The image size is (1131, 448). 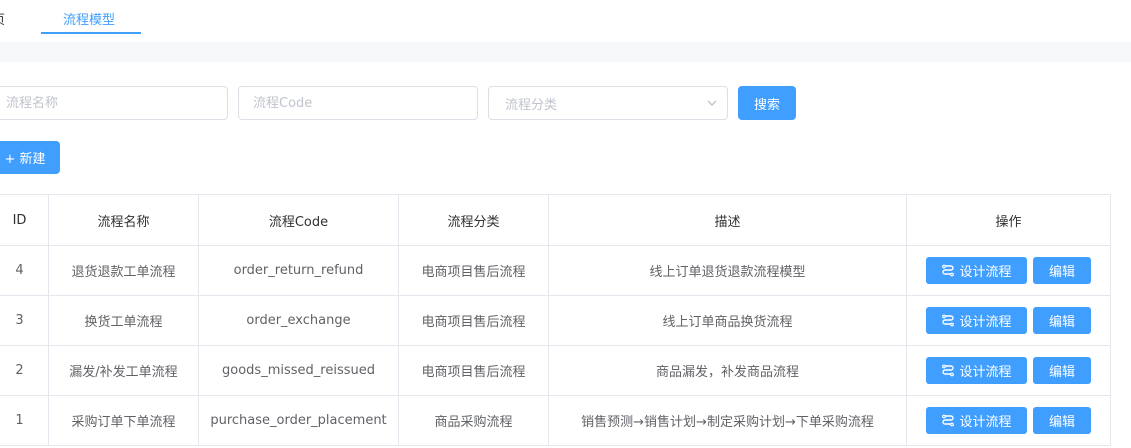 What do you see at coordinates (473, 220) in the screenshot?
I see `column-header-category: 流程分类` at bounding box center [473, 220].